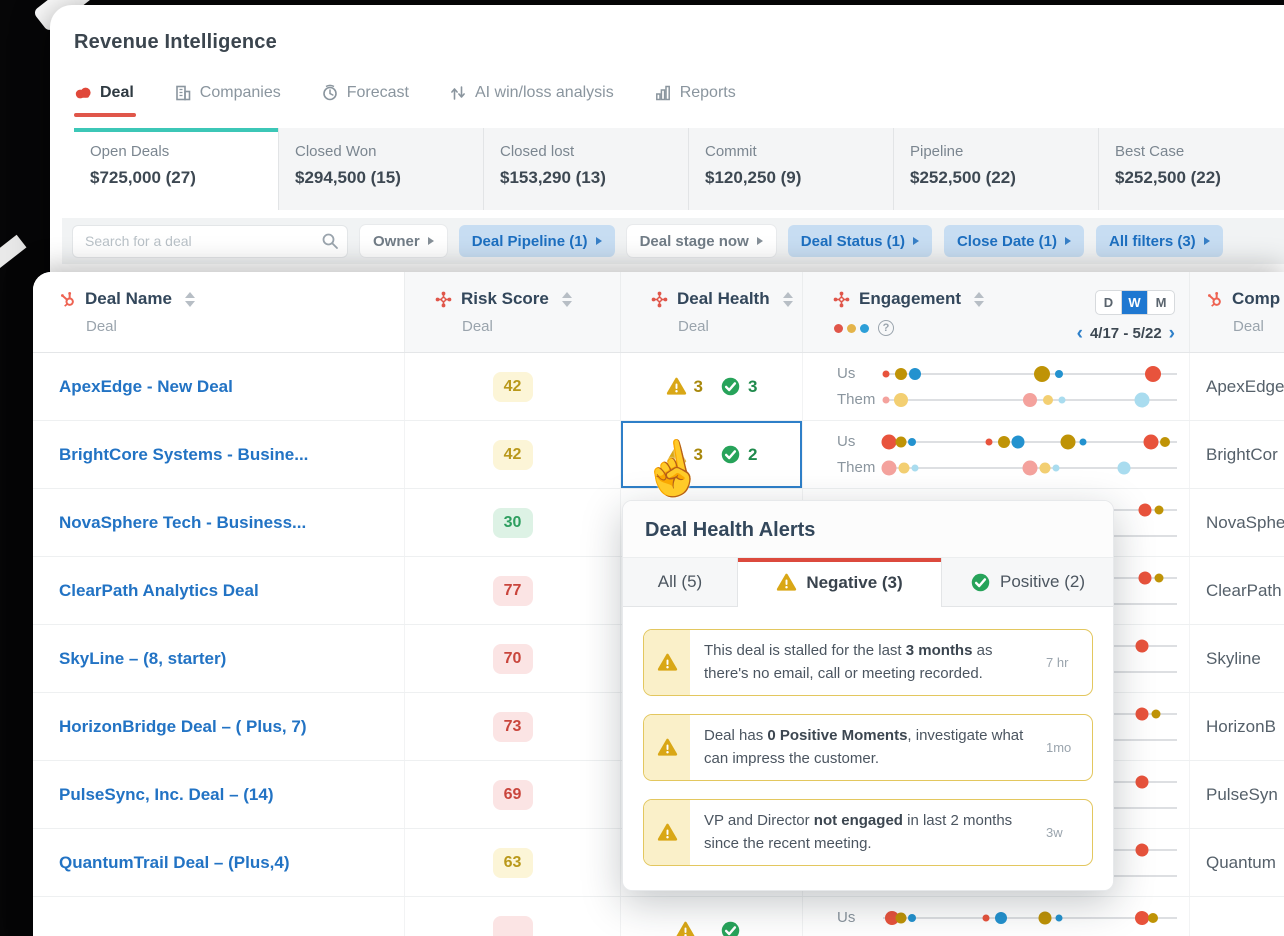  I want to click on legend-dot-blue, so click(864, 328).